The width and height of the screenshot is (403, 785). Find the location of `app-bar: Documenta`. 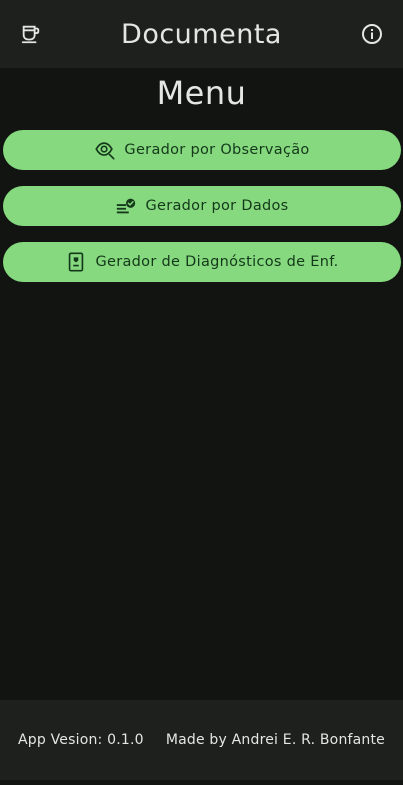

app-bar: Documenta is located at coordinates (201, 34).